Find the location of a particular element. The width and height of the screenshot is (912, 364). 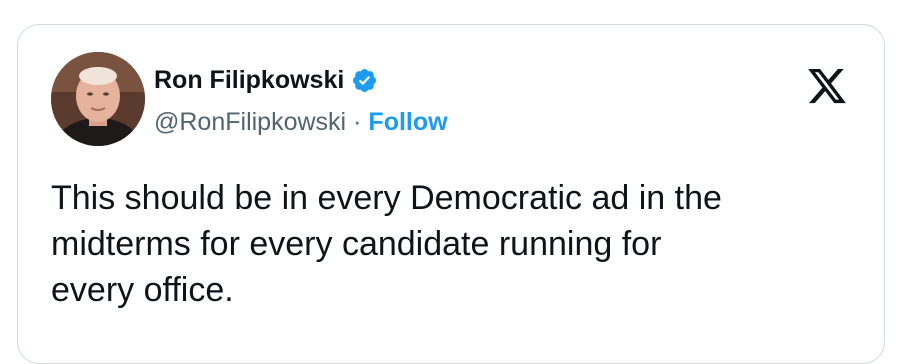

verified-badge-icon is located at coordinates (364, 80).